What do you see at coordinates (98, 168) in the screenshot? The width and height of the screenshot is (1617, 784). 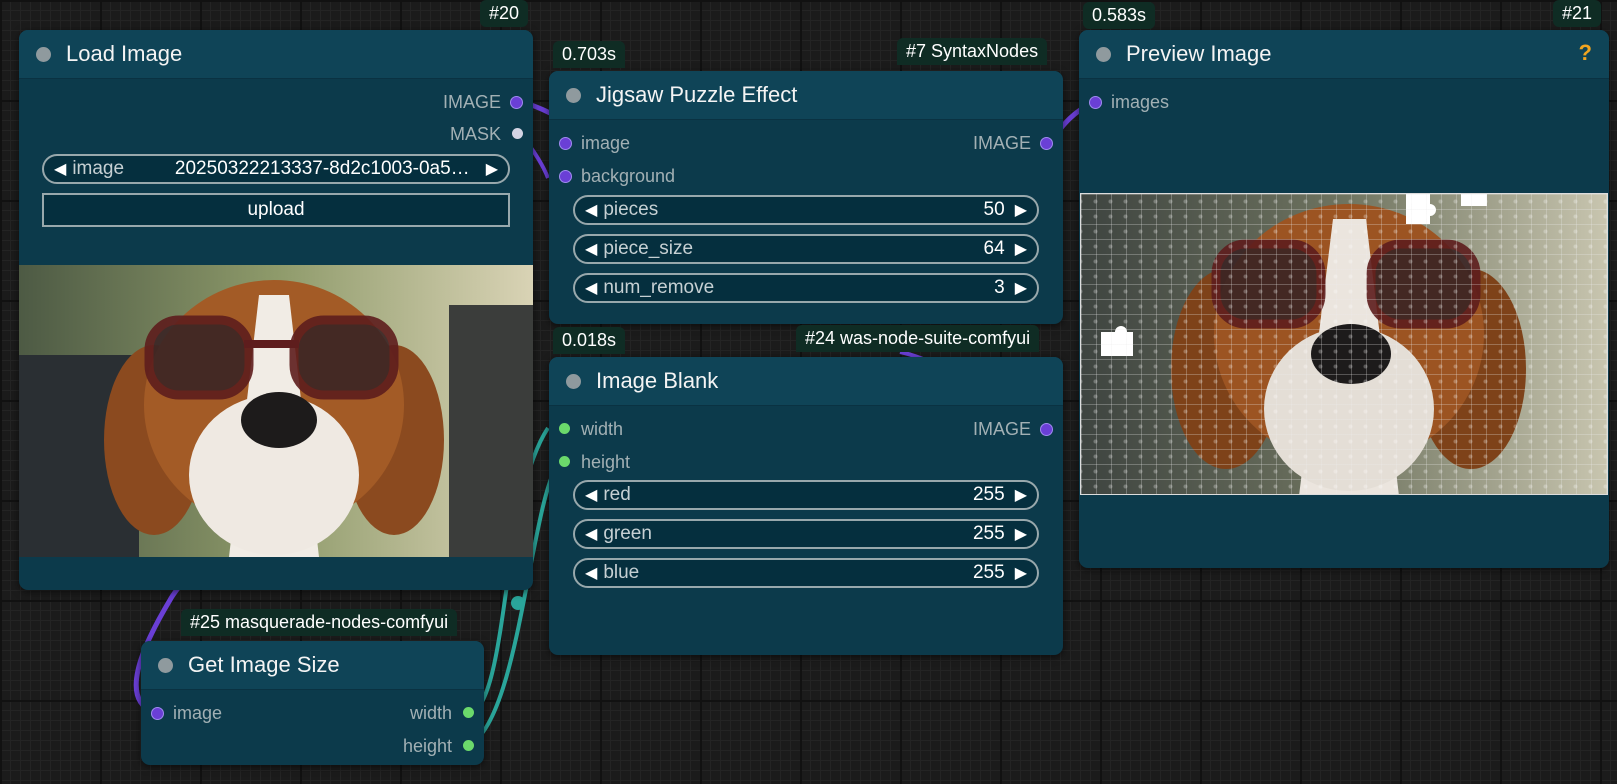 I see `widget-label-image: image` at bounding box center [98, 168].